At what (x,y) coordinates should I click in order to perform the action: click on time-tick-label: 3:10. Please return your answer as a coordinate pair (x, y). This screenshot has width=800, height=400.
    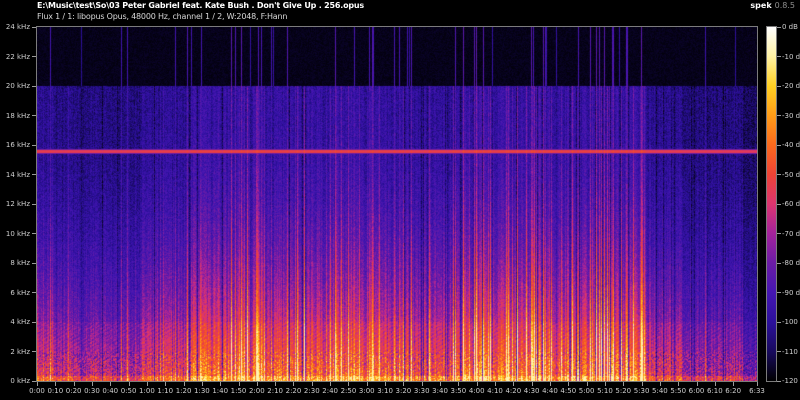
    Looking at the image, I should click on (385, 391).